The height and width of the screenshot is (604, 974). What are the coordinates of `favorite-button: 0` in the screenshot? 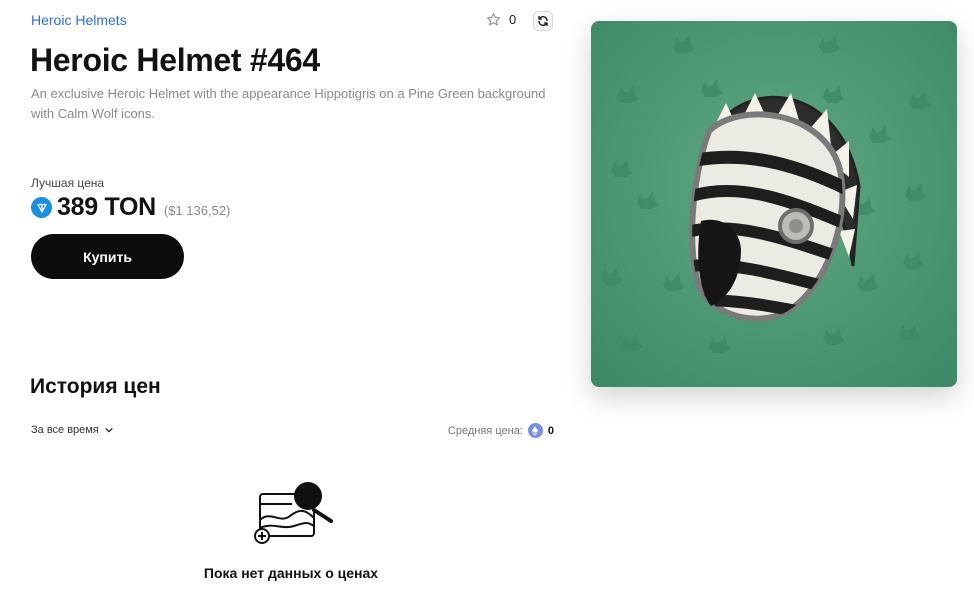 It's located at (501, 19).